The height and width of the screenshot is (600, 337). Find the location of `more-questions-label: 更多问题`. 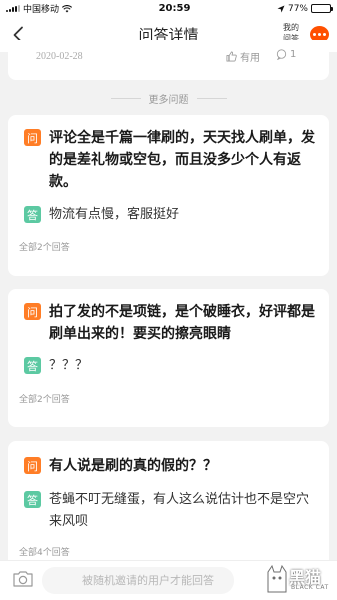

more-questions-label: 更多问题 is located at coordinates (168, 100).